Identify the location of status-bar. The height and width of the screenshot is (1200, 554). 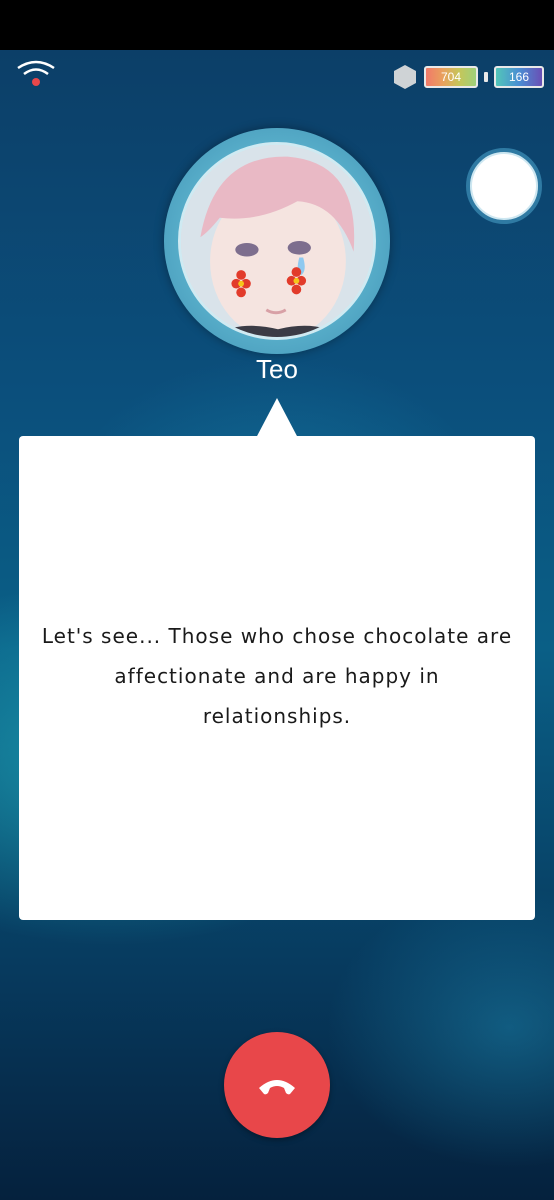
(277, 25).